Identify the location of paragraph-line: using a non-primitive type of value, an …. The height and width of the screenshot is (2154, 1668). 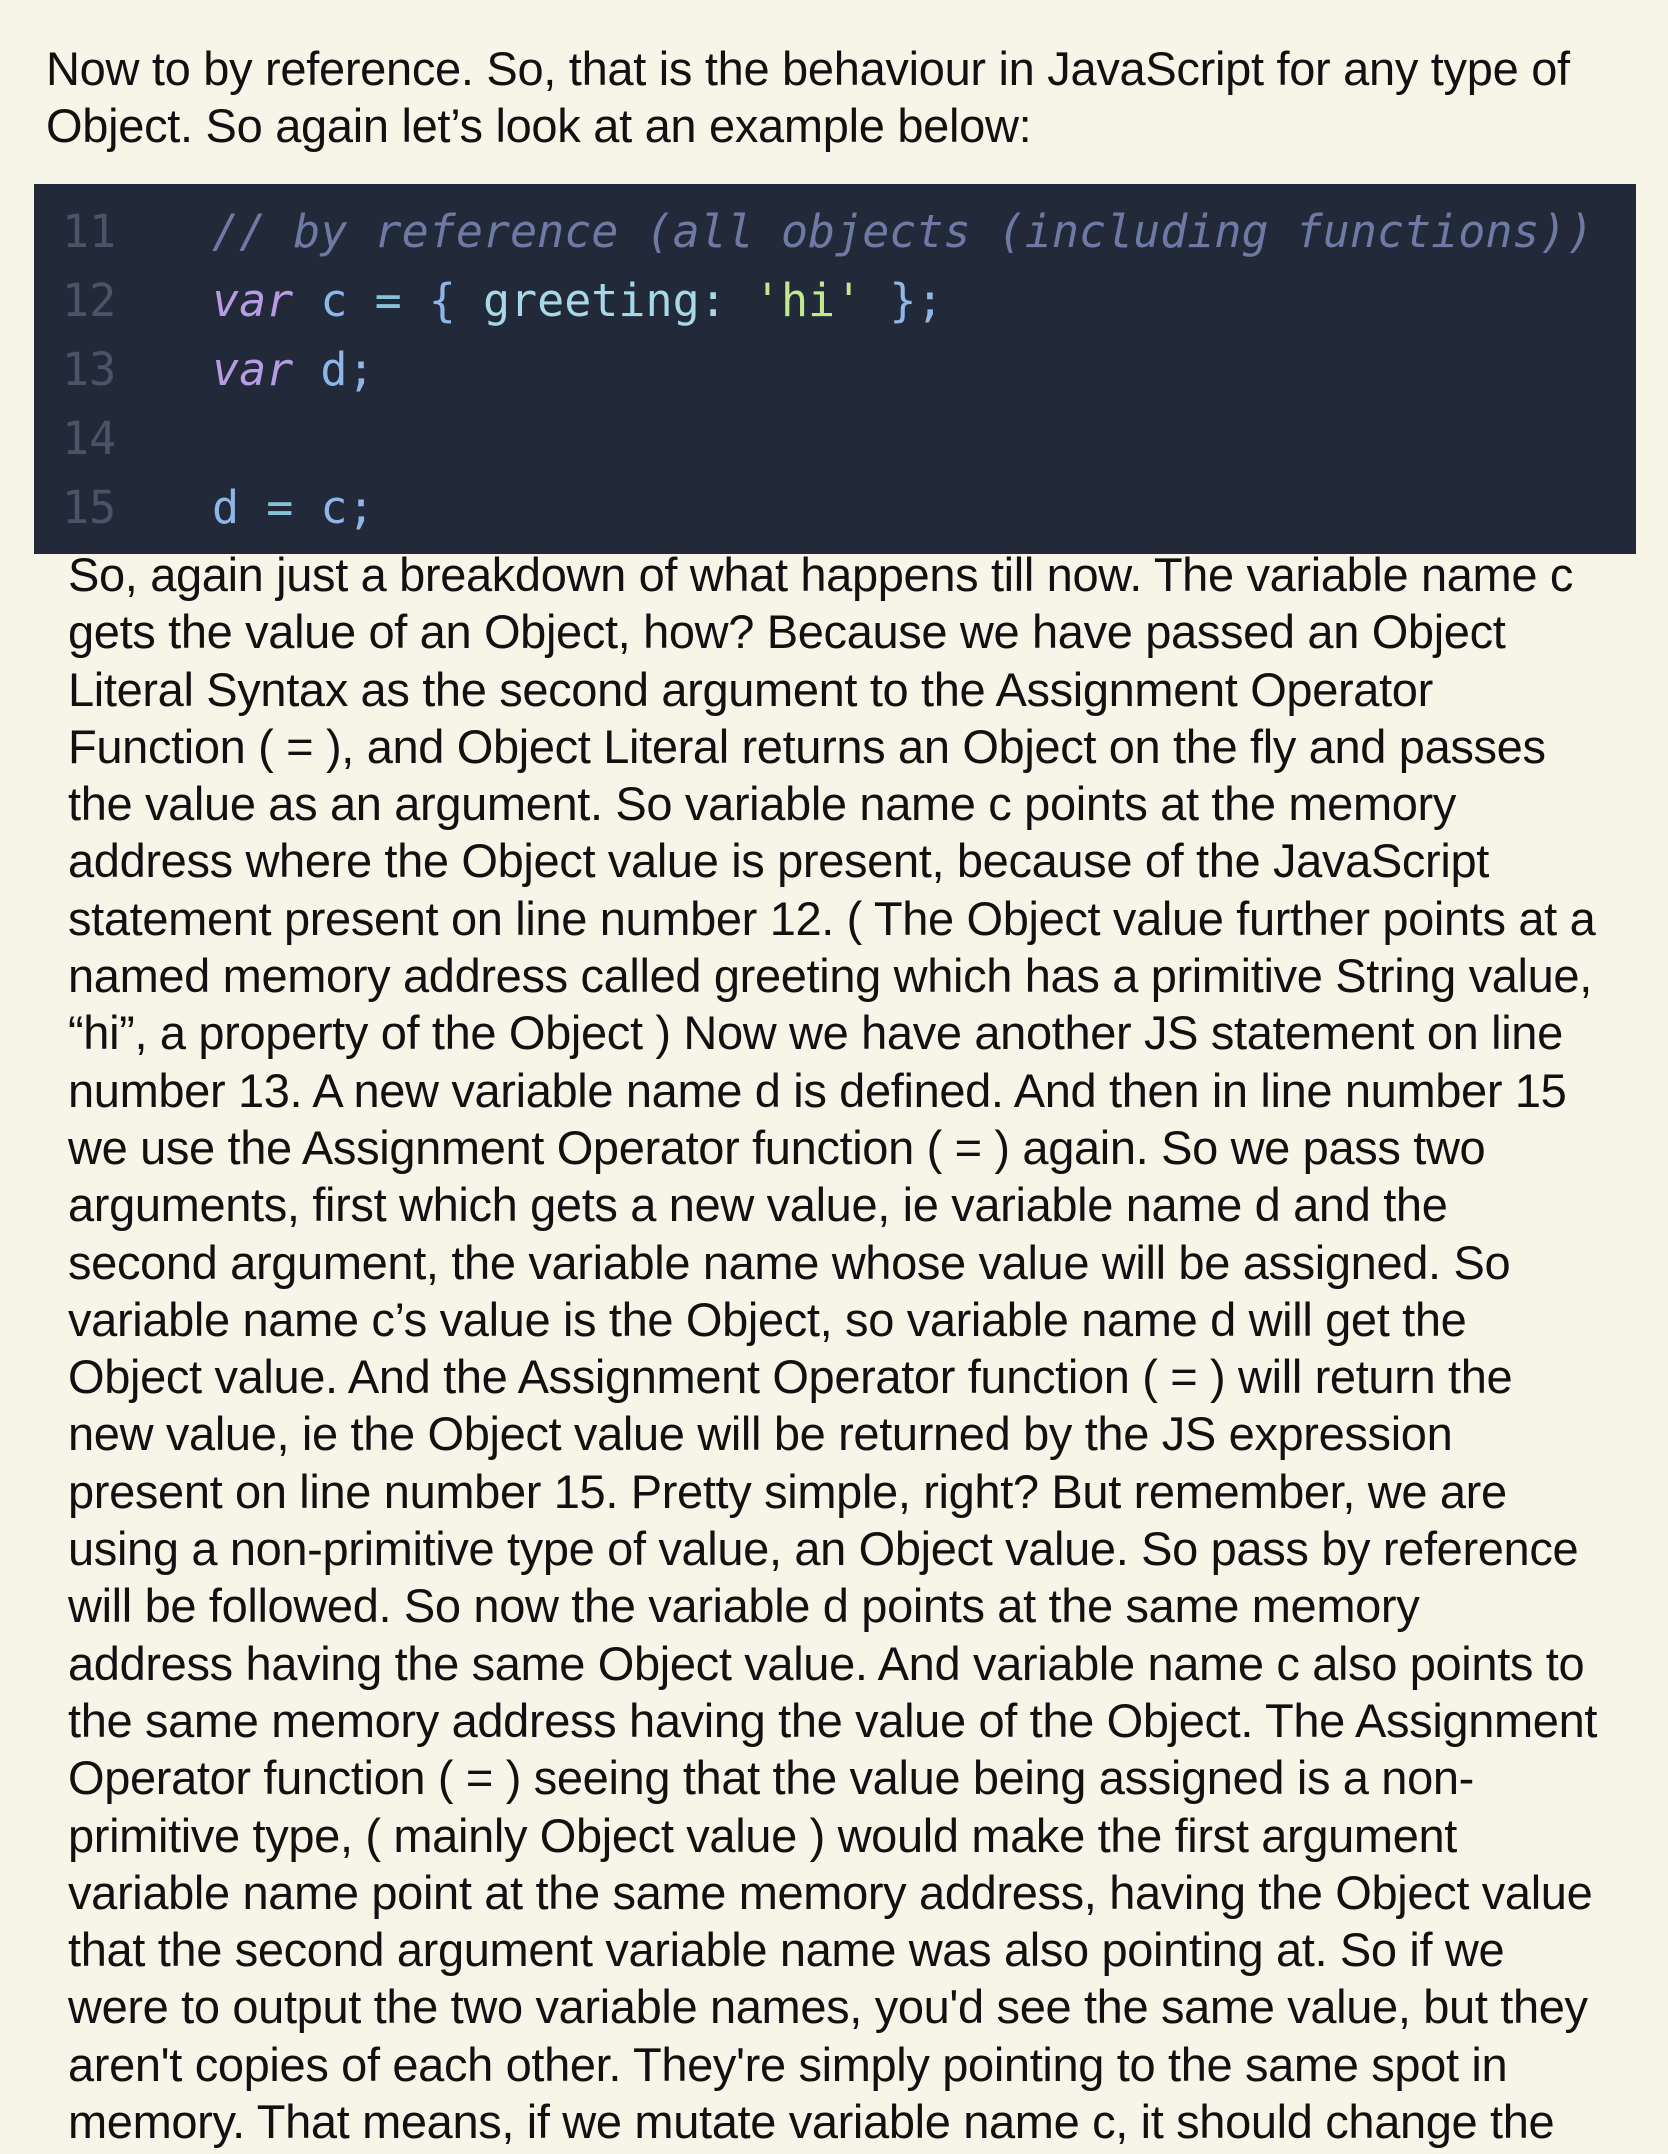
(823, 1549).